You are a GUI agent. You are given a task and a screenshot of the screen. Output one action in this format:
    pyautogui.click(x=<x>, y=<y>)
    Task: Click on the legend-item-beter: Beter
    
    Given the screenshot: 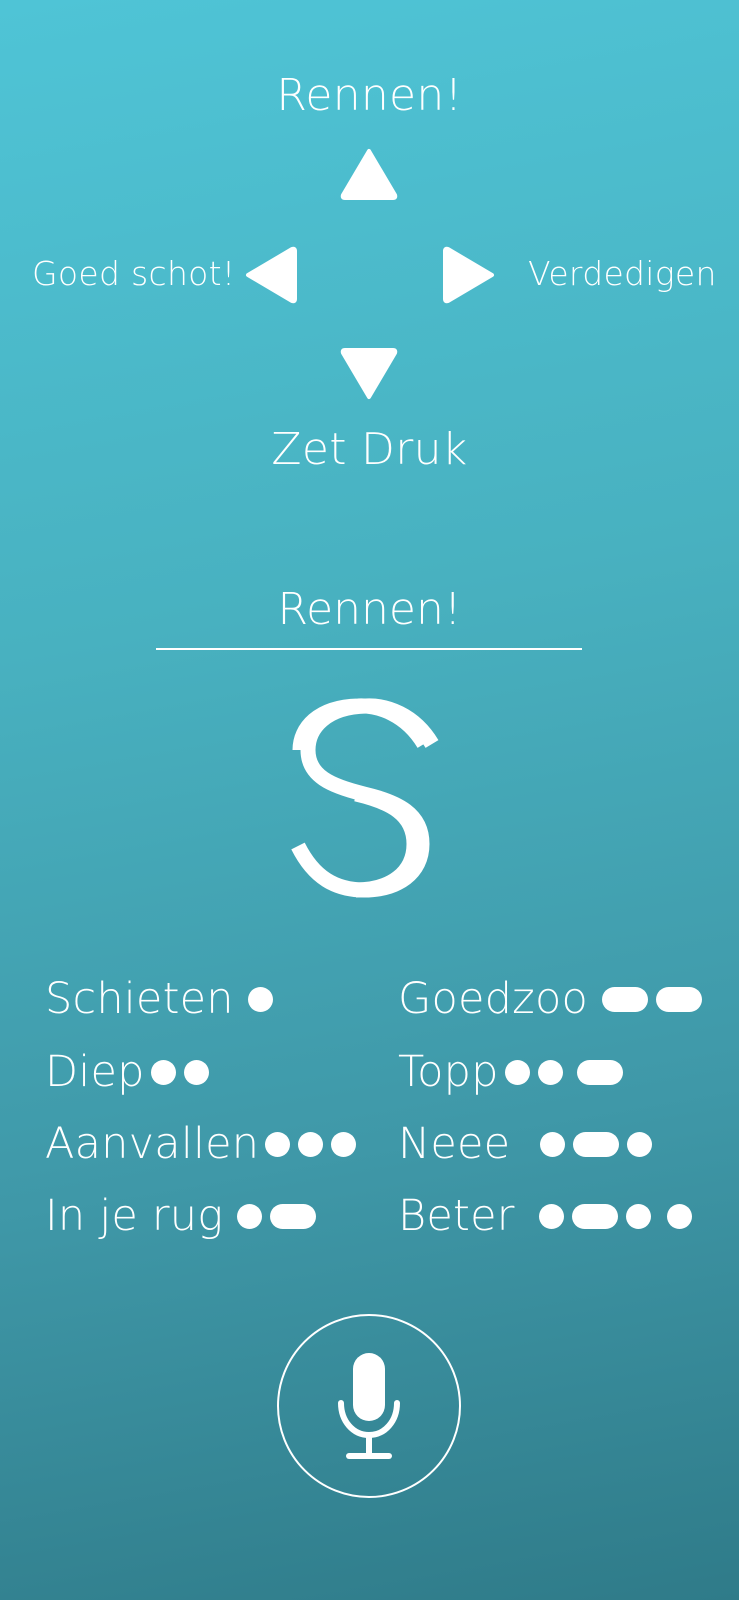 What is the action you would take?
    pyautogui.click(x=545, y=1216)
    